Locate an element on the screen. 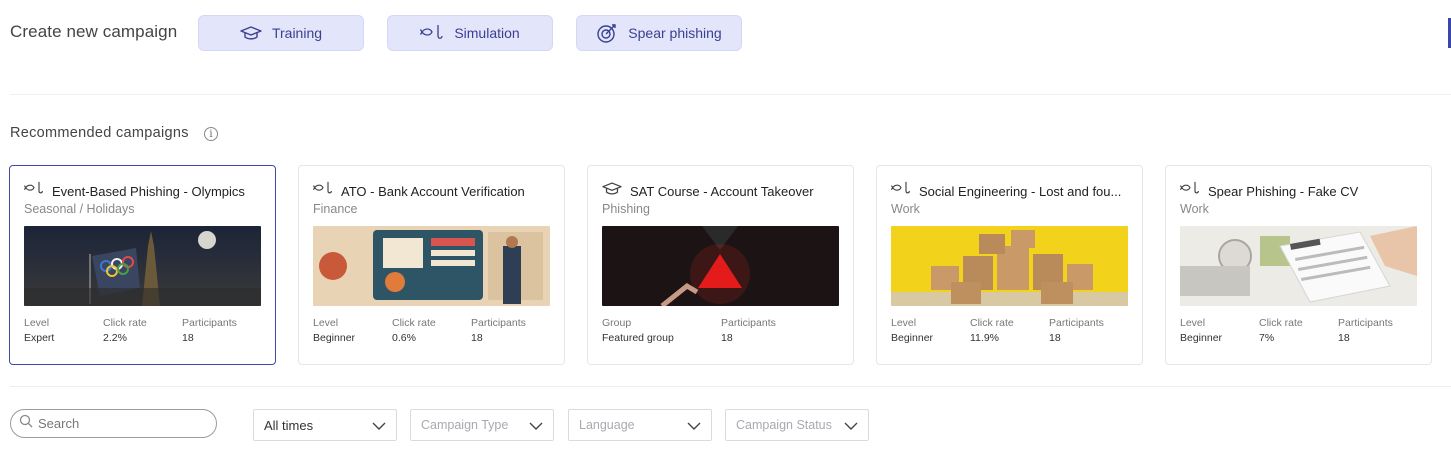 The width and height of the screenshot is (1451, 451). stat-click-rate: Click rate 2.2% is located at coordinates (125, 330).